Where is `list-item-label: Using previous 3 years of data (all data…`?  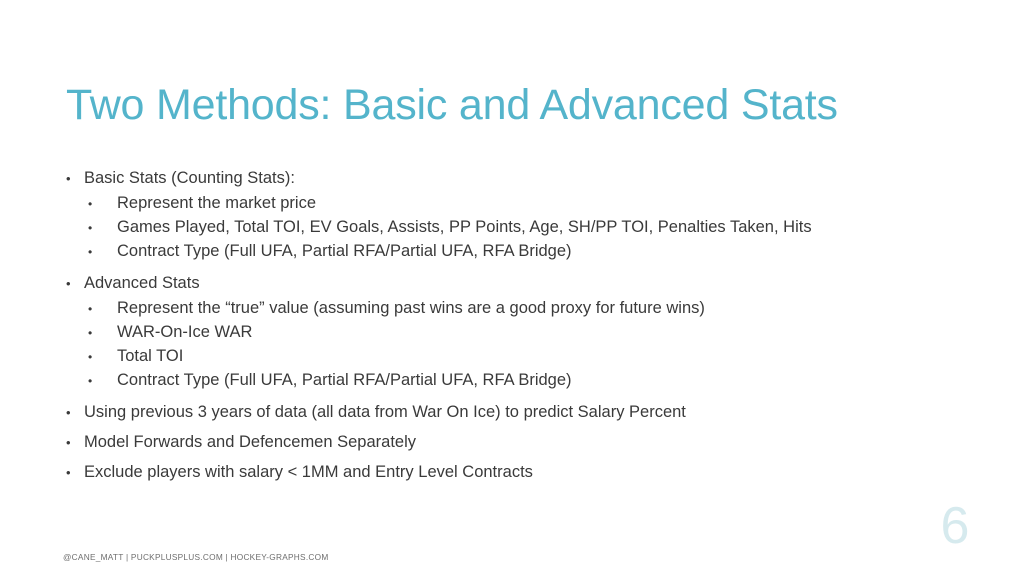 list-item-label: Using previous 3 years of data (all data… is located at coordinates (385, 412).